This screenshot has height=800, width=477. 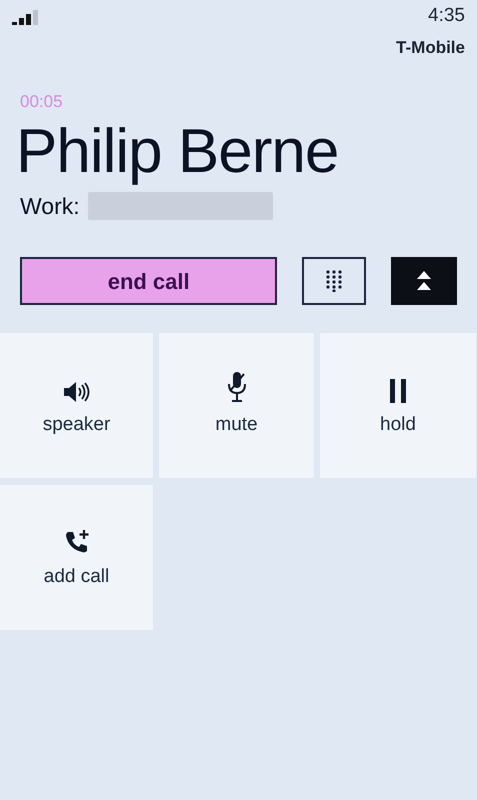 I want to click on double-up-arrow-icon, so click(x=424, y=281).